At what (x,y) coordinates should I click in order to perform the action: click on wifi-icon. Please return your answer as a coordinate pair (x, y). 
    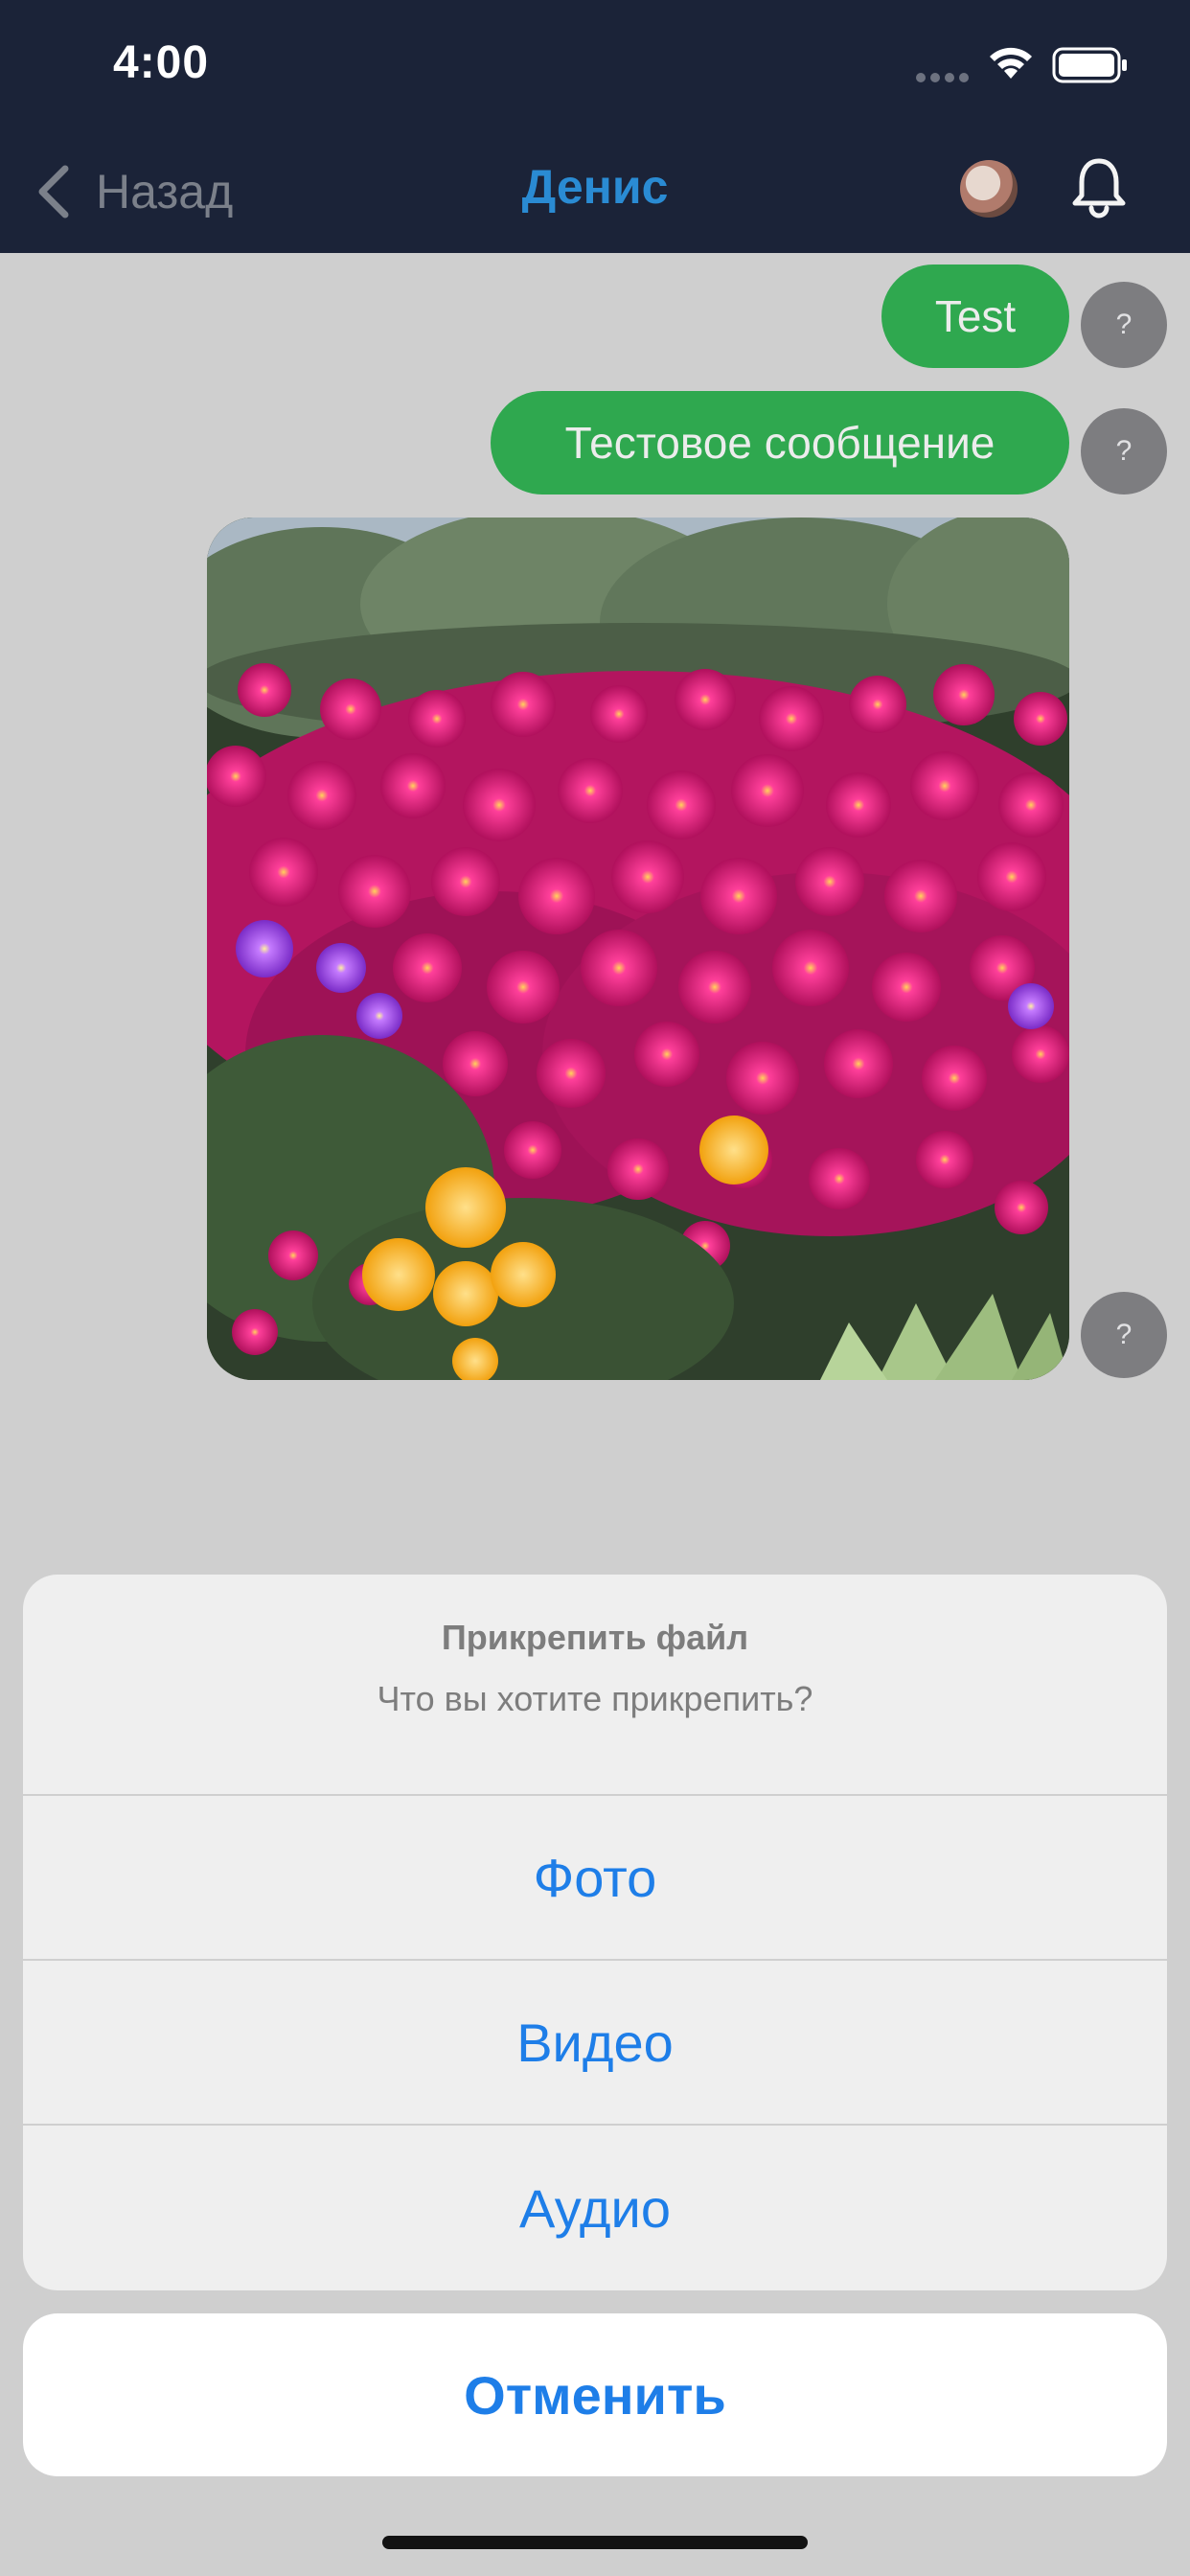
    Looking at the image, I should click on (1011, 63).